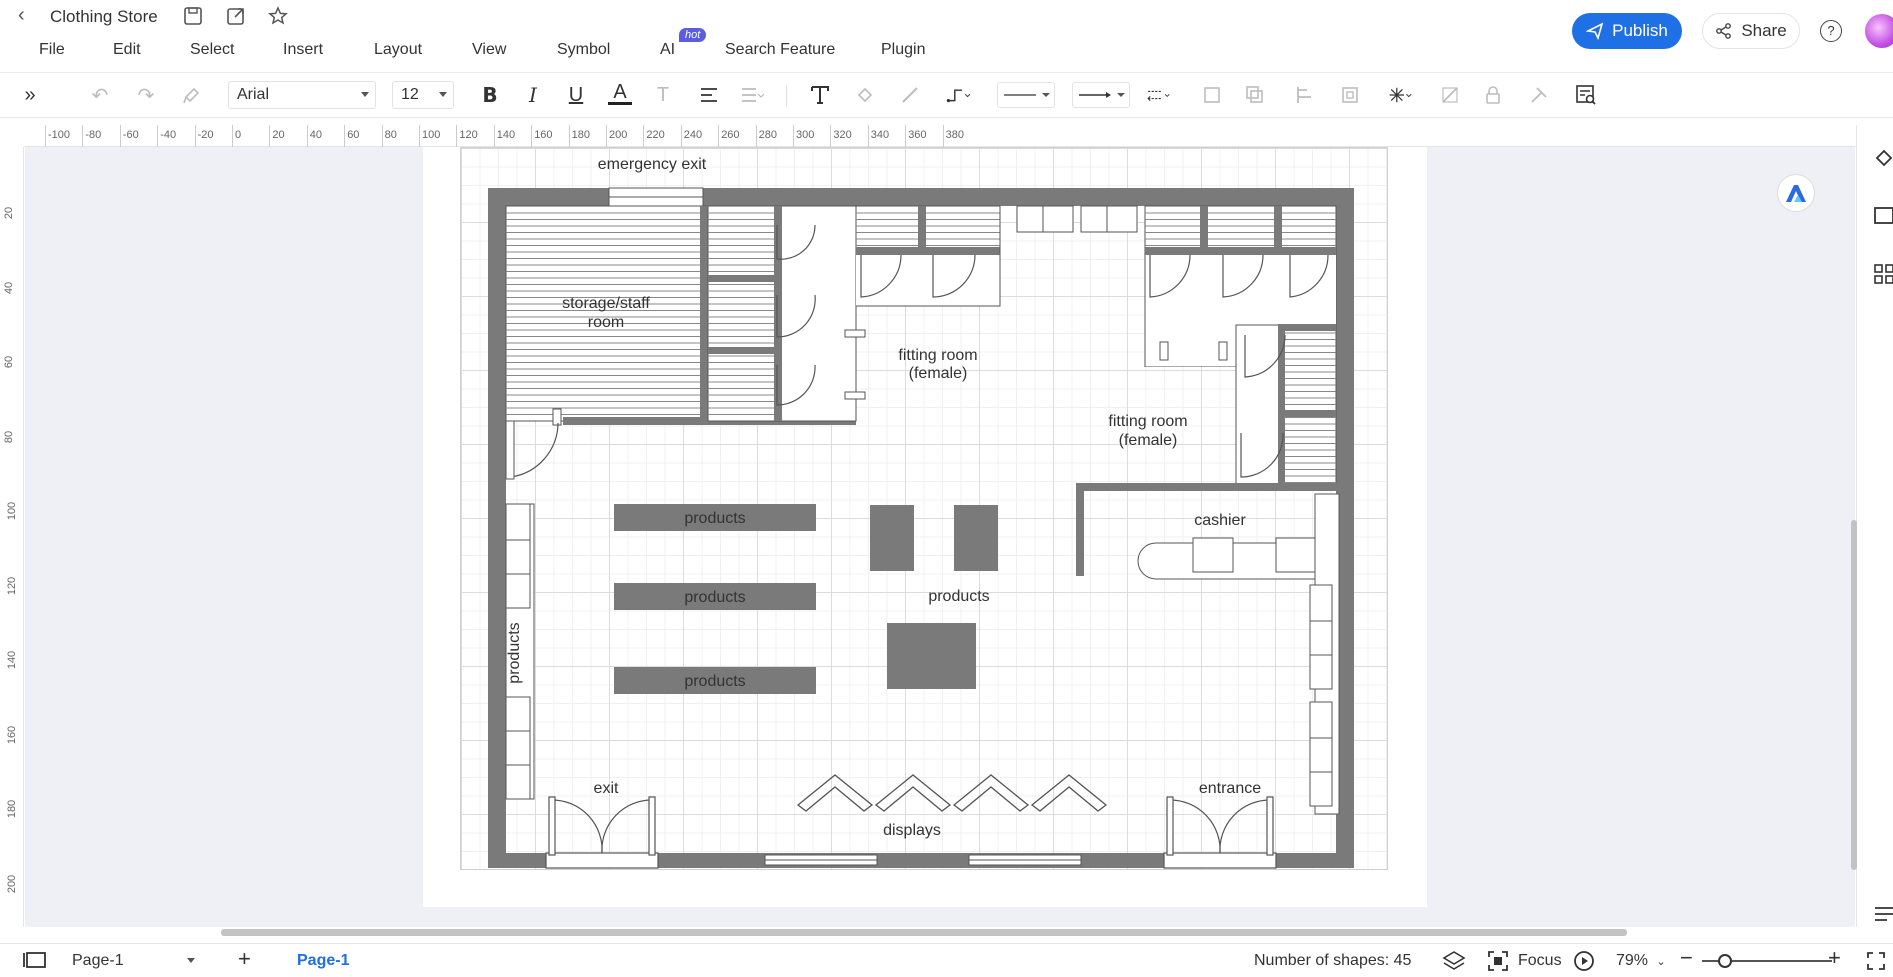  What do you see at coordinates (583, 50) in the screenshot?
I see `menu-symbol: Symbol` at bounding box center [583, 50].